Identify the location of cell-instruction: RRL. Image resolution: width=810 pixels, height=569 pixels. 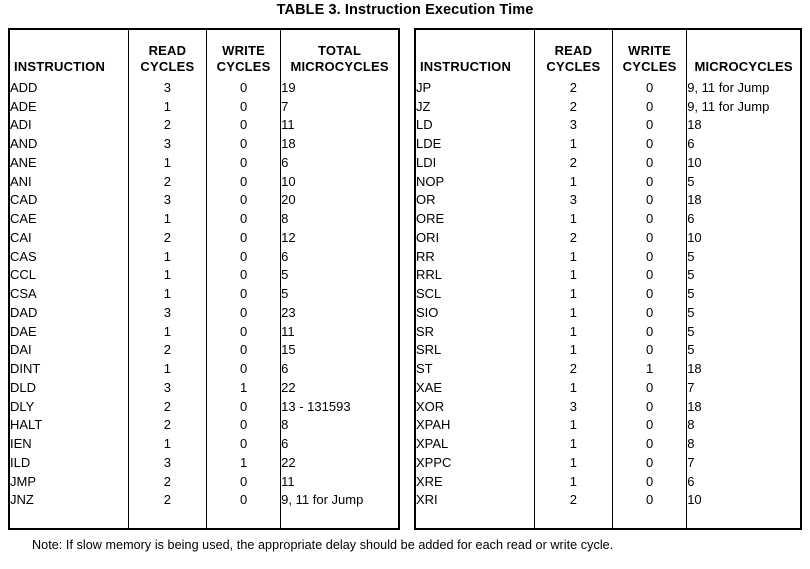
(429, 275).